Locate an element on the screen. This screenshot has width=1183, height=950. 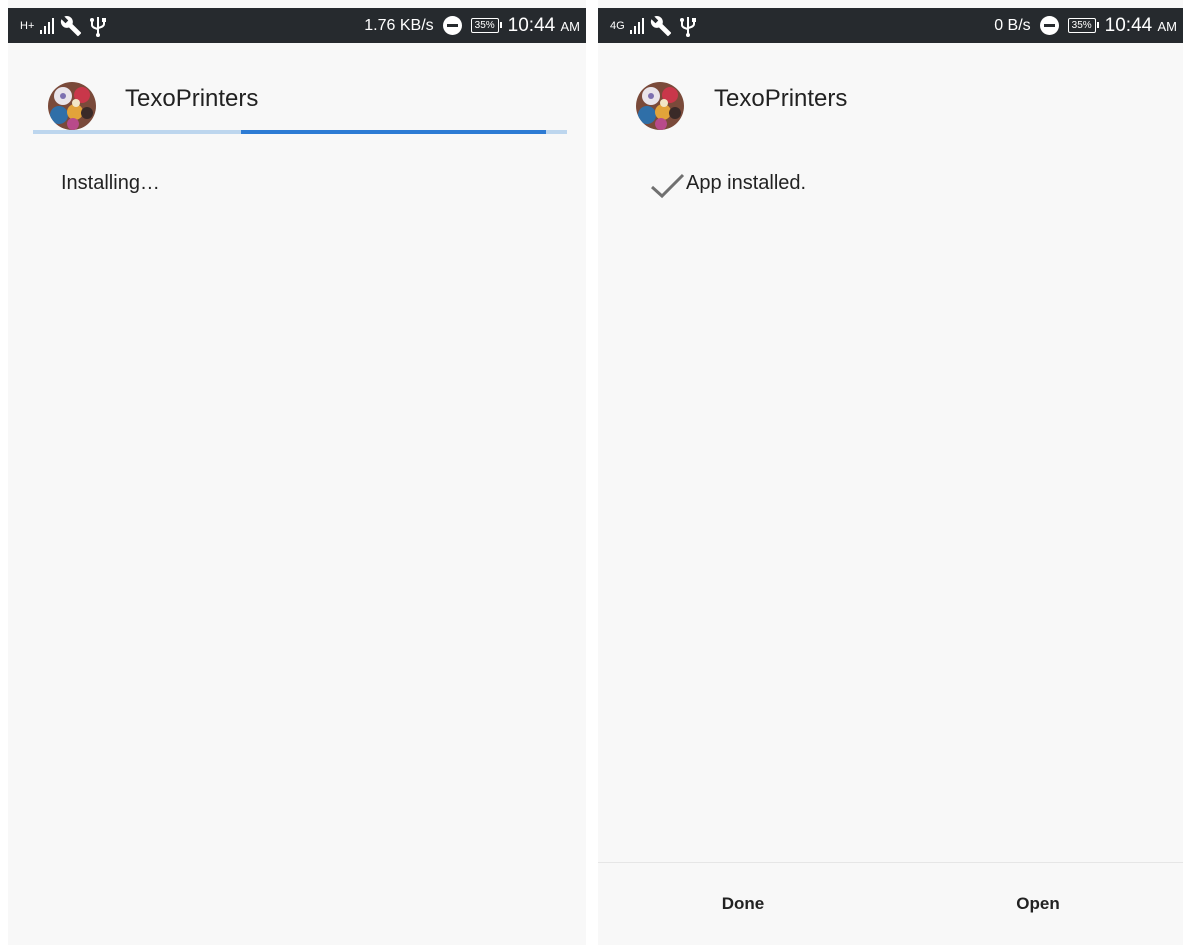
installed-status: App installed. is located at coordinates (746, 183).